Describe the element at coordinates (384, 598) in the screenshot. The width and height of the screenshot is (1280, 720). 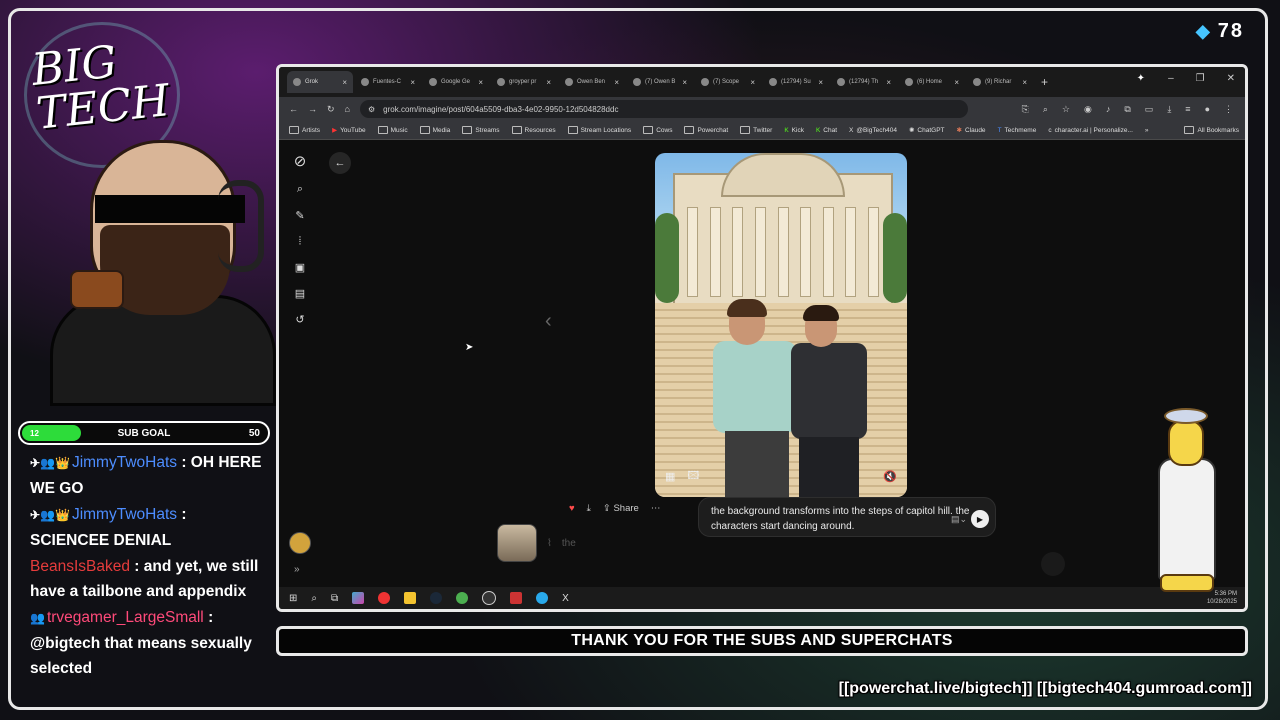
I see `chrome-icon` at that location.